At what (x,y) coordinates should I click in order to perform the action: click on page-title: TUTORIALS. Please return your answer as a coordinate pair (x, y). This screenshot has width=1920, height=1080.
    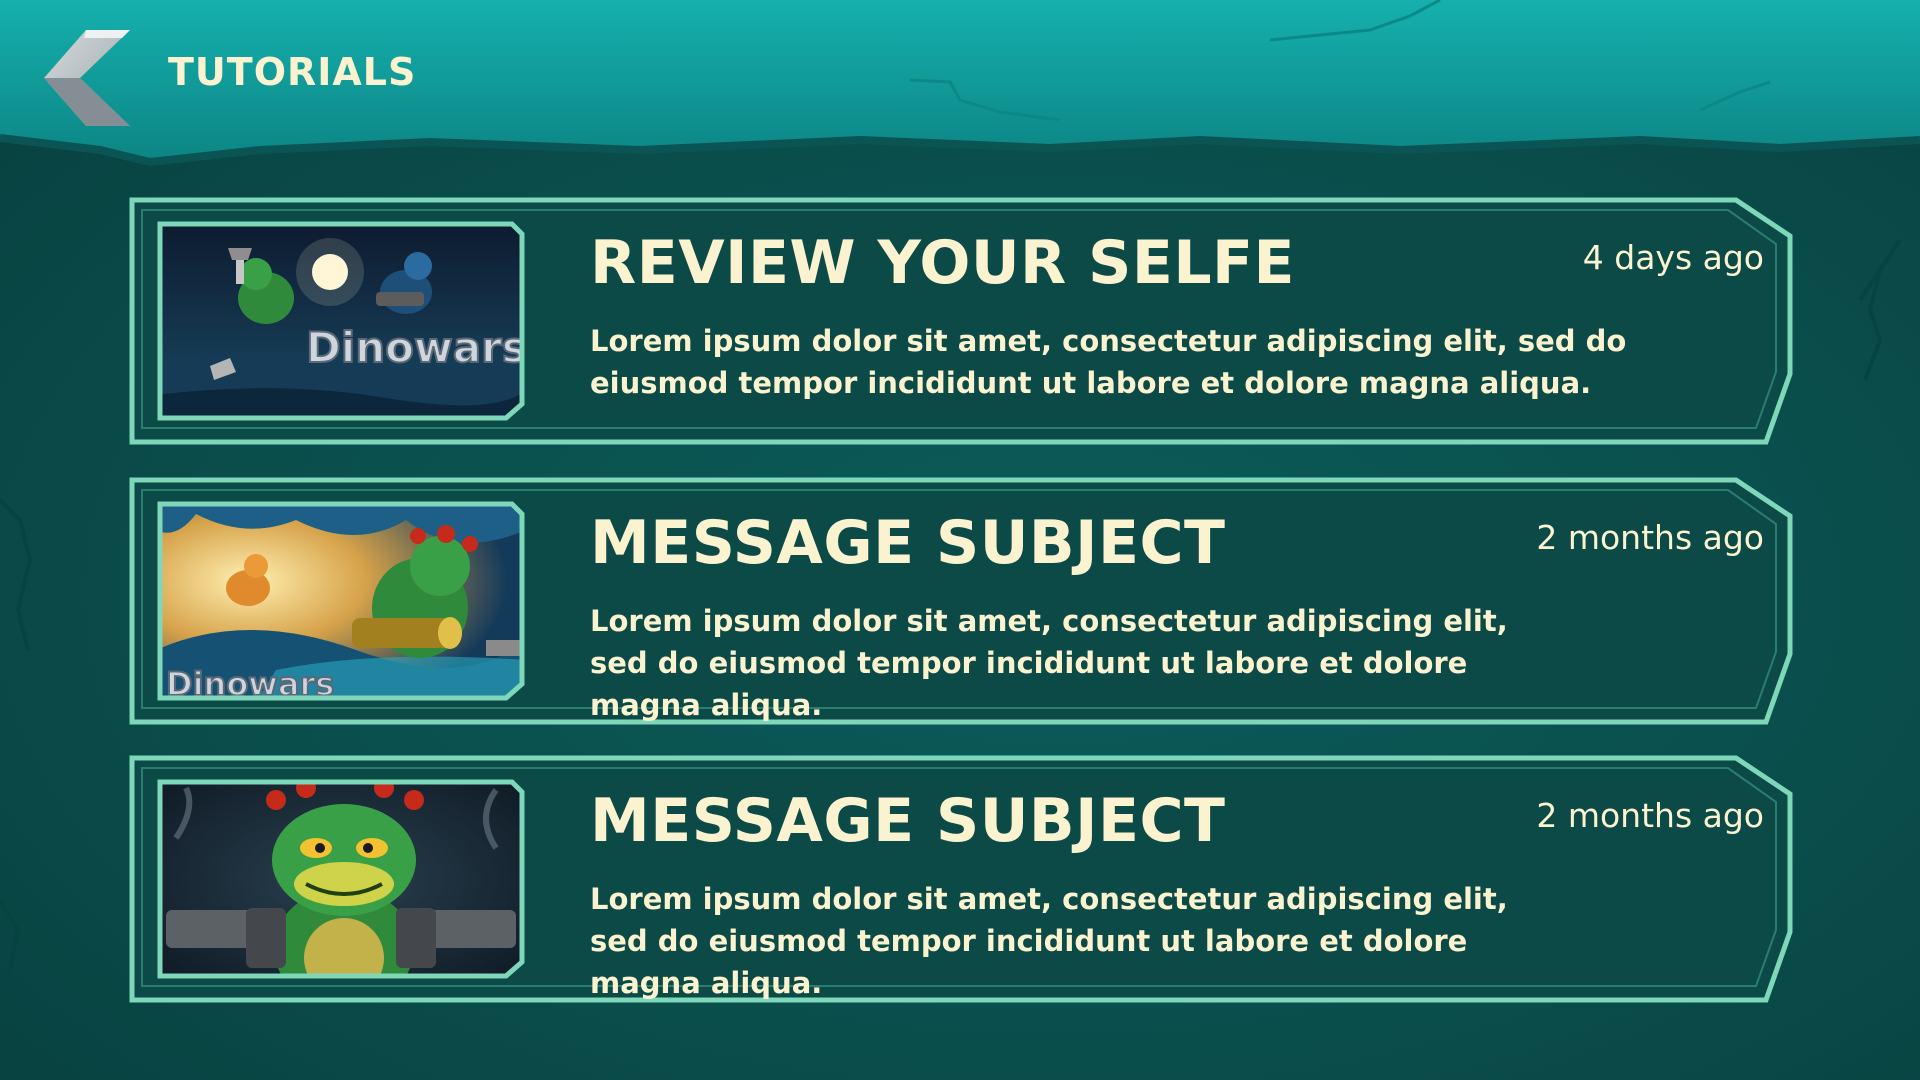
    Looking at the image, I should click on (292, 72).